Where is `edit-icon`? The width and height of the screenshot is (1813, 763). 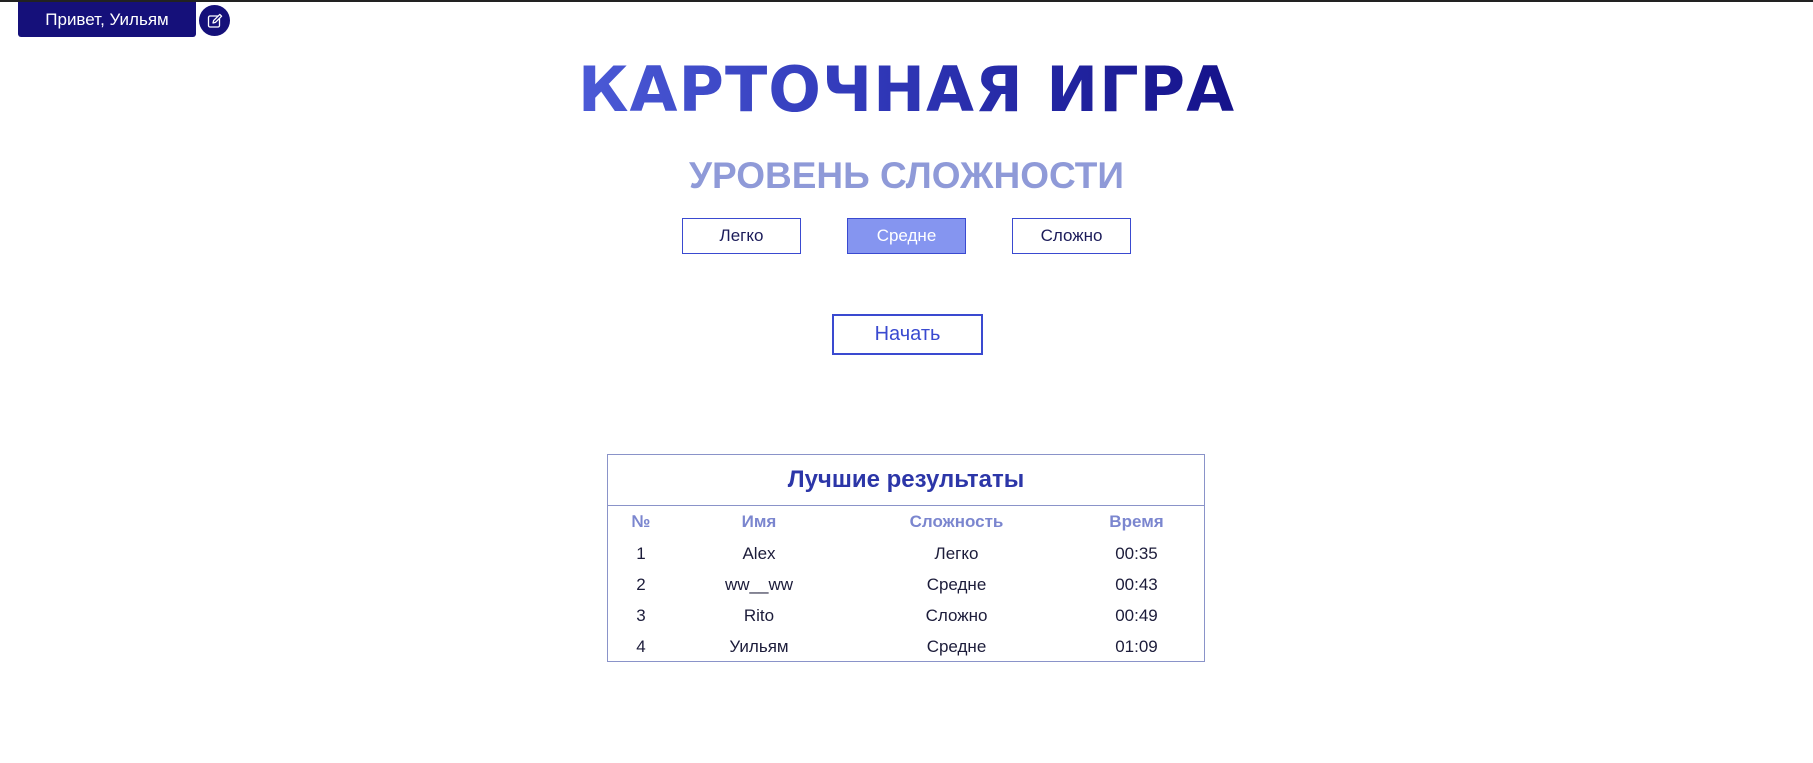
edit-icon is located at coordinates (214, 20).